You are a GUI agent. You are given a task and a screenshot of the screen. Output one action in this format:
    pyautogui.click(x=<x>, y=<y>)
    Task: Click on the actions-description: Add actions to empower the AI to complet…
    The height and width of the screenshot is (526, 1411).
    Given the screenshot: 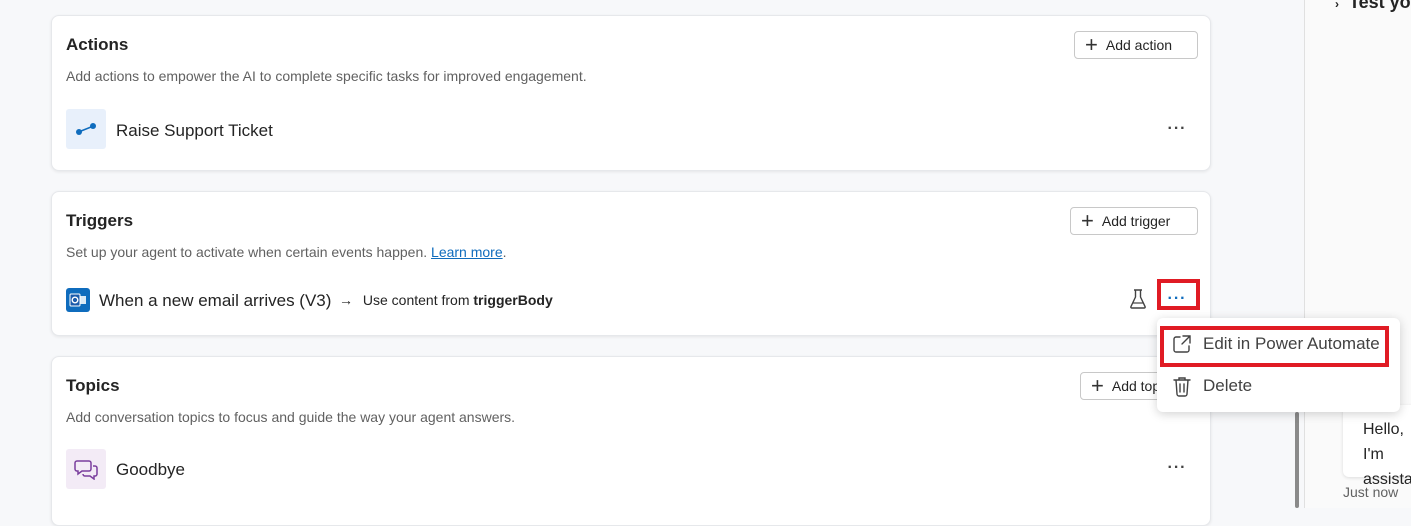 What is the action you would take?
    pyautogui.click(x=326, y=76)
    